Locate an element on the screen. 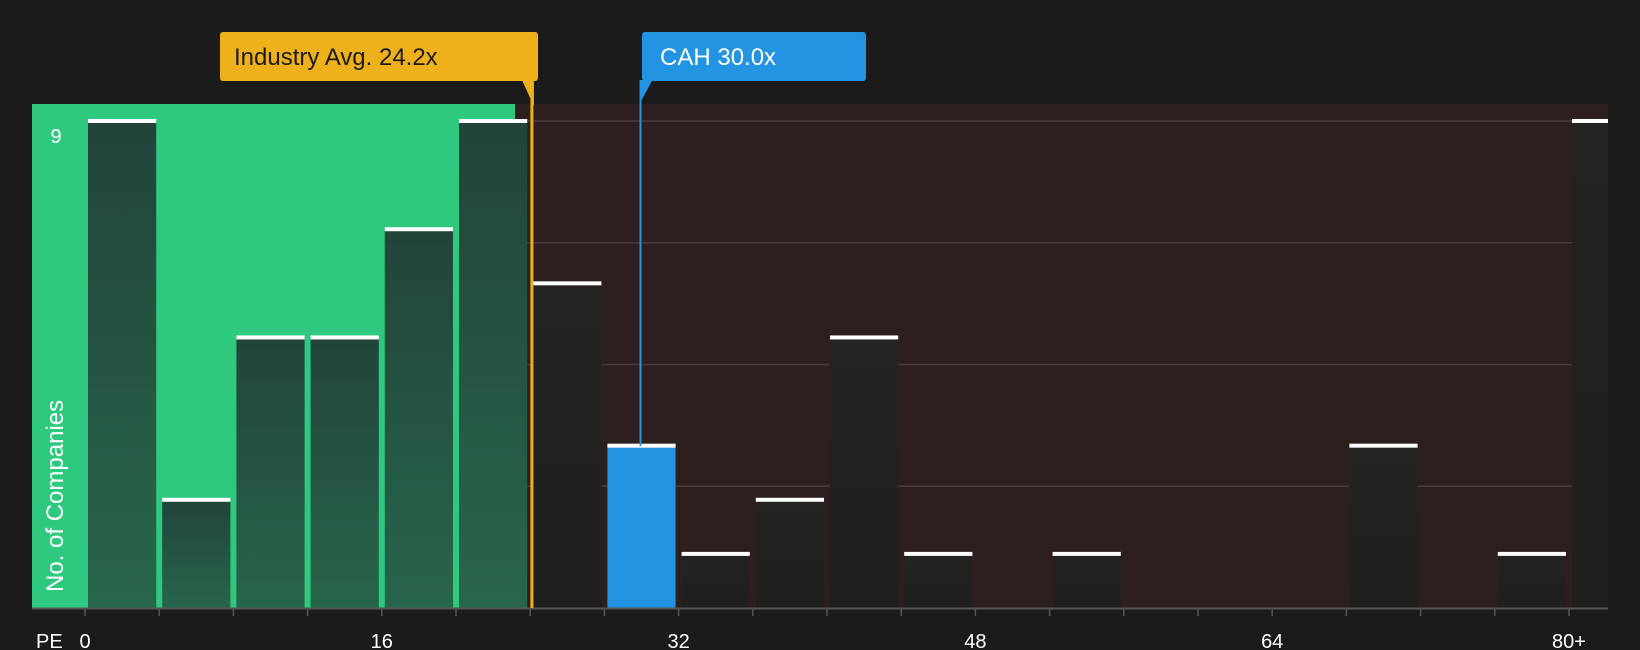 Image resolution: width=1640 pixels, height=650 pixels. y-axis-title: No. of Companies is located at coordinates (55, 496).